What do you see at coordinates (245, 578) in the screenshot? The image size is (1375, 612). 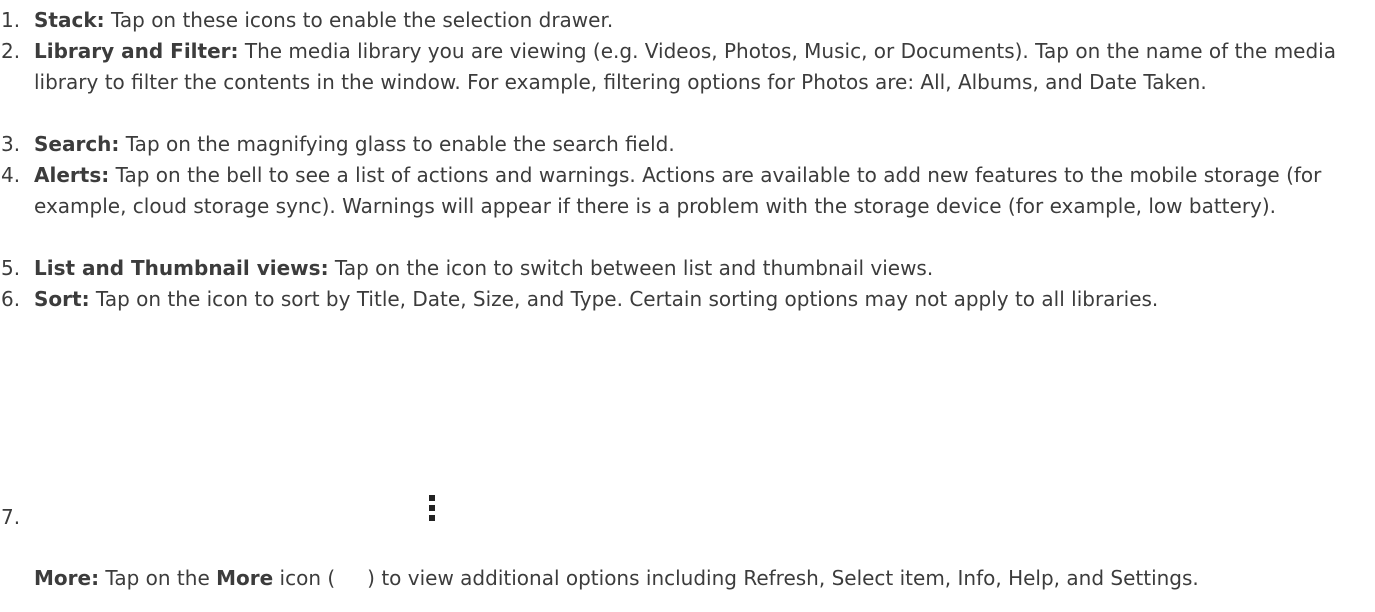 I see `more-inline-term: More` at bounding box center [245, 578].